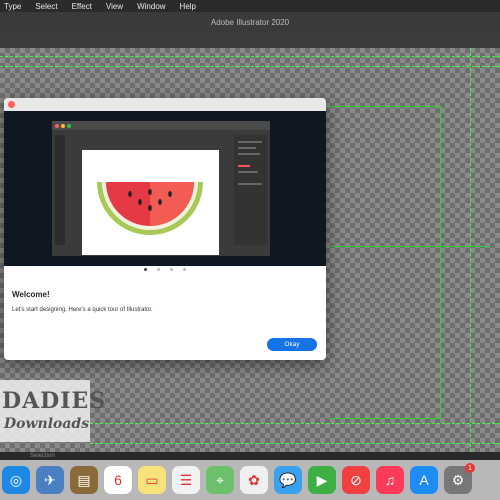 The height and width of the screenshot is (500, 500). I want to click on notes-icon: ▭, so click(152, 480).